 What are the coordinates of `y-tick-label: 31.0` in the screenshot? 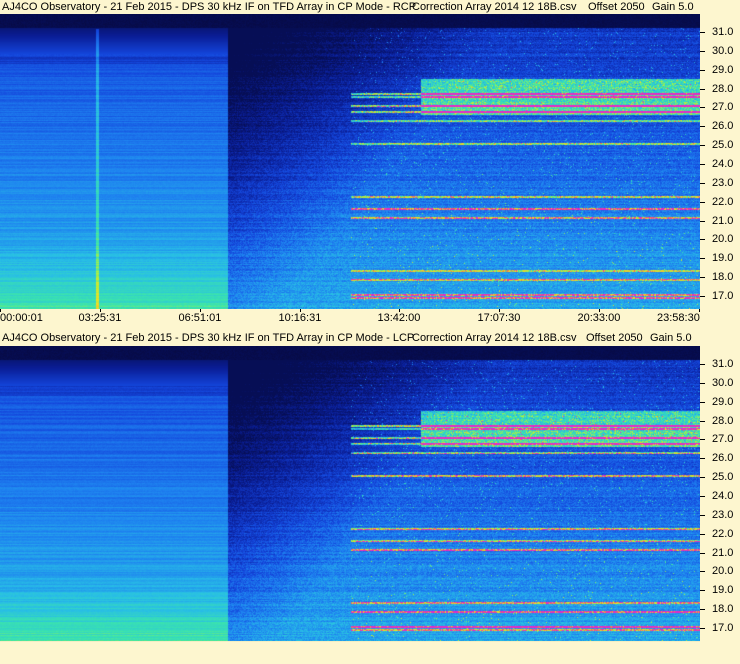 It's located at (723, 364).